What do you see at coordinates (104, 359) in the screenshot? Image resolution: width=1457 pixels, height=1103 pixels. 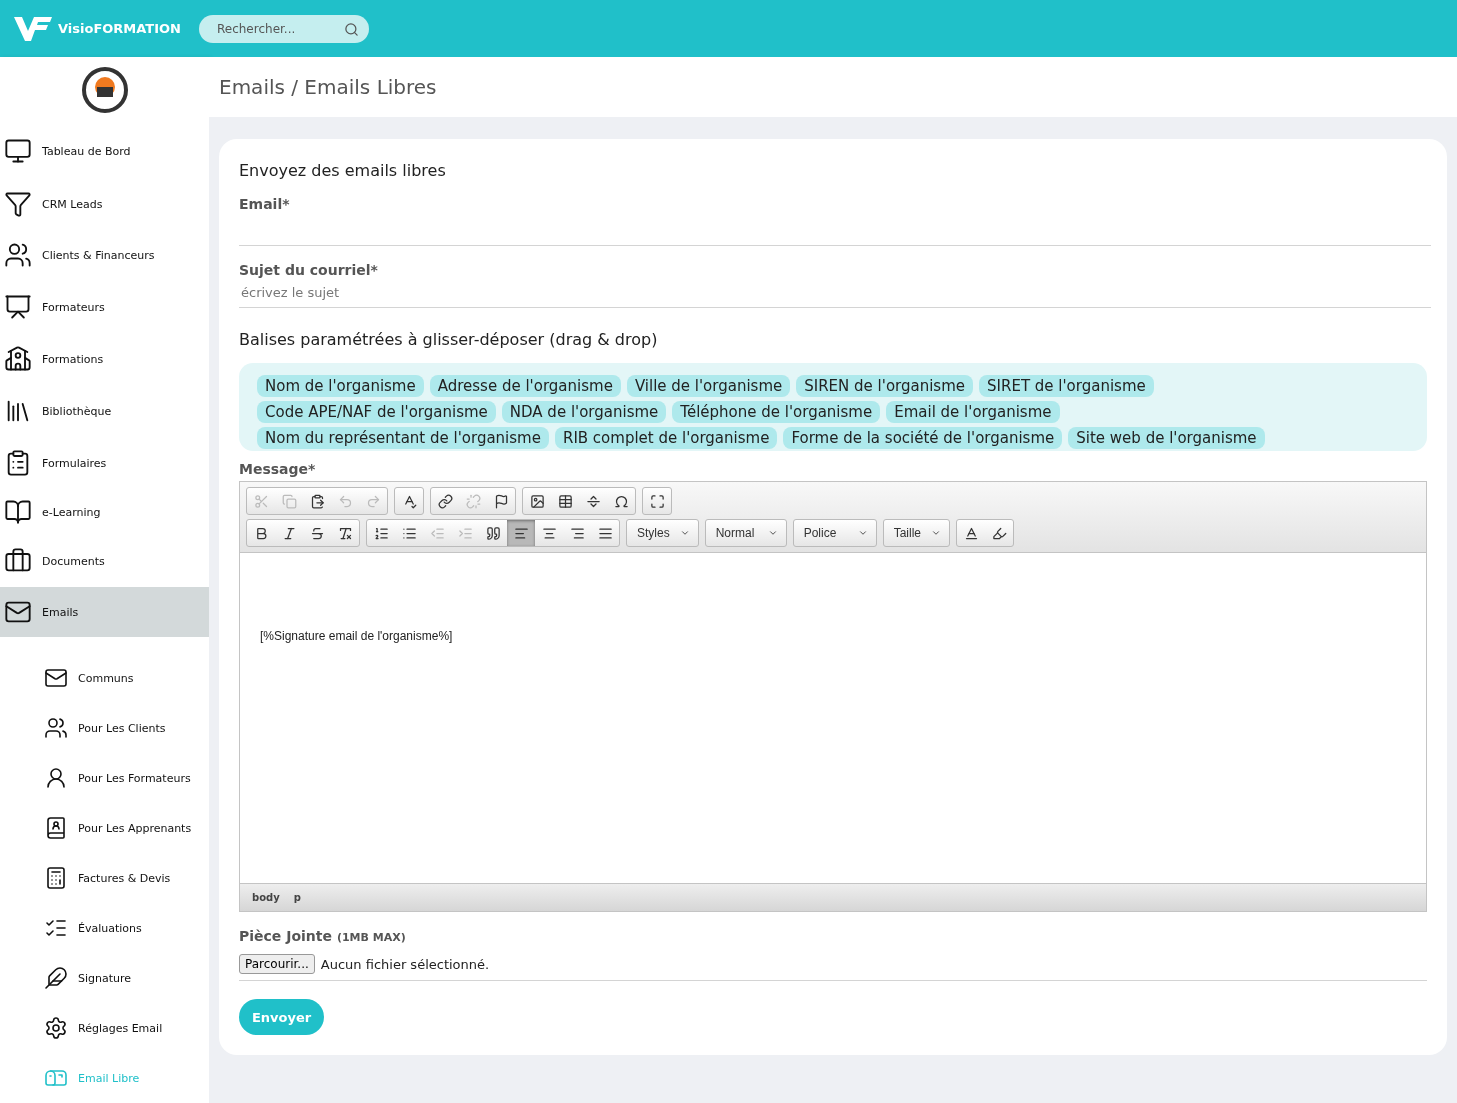 I see `sidebar-item: Formations` at bounding box center [104, 359].